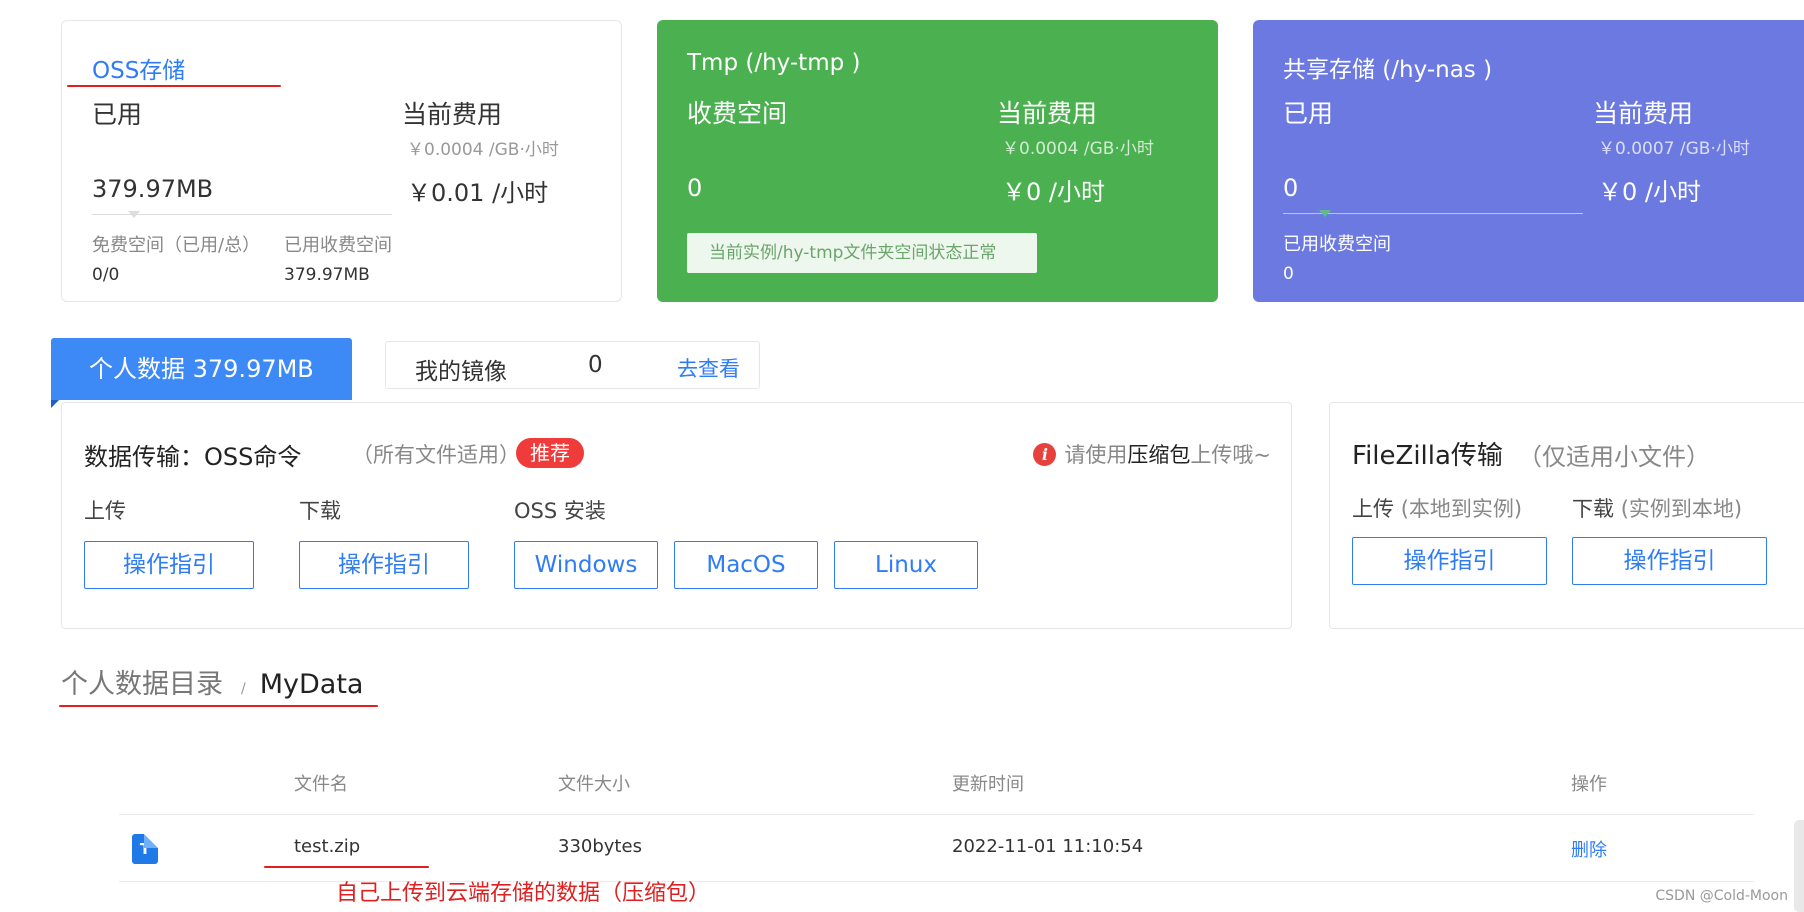  I want to click on install-linux-button: Linux, so click(906, 565).